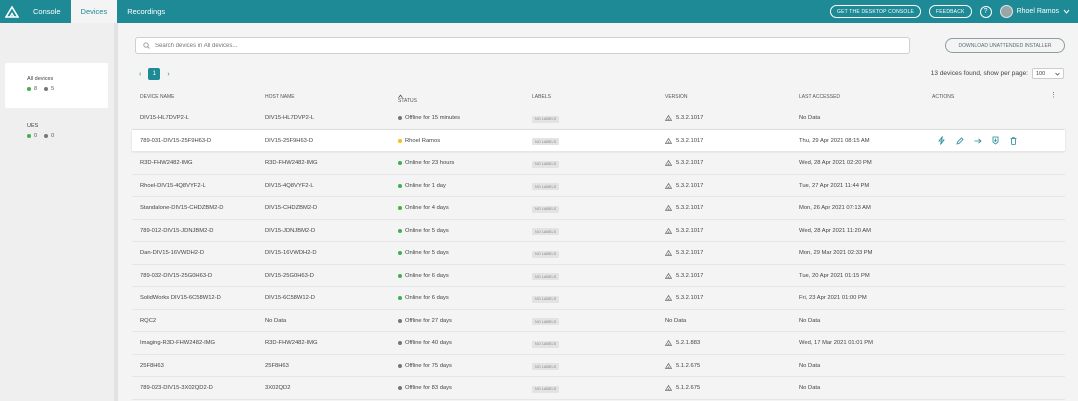 Image resolution: width=1078 pixels, height=401 pixels. I want to click on device-name-cell: 789-031-DIV15-25F9H63-D, so click(176, 140).